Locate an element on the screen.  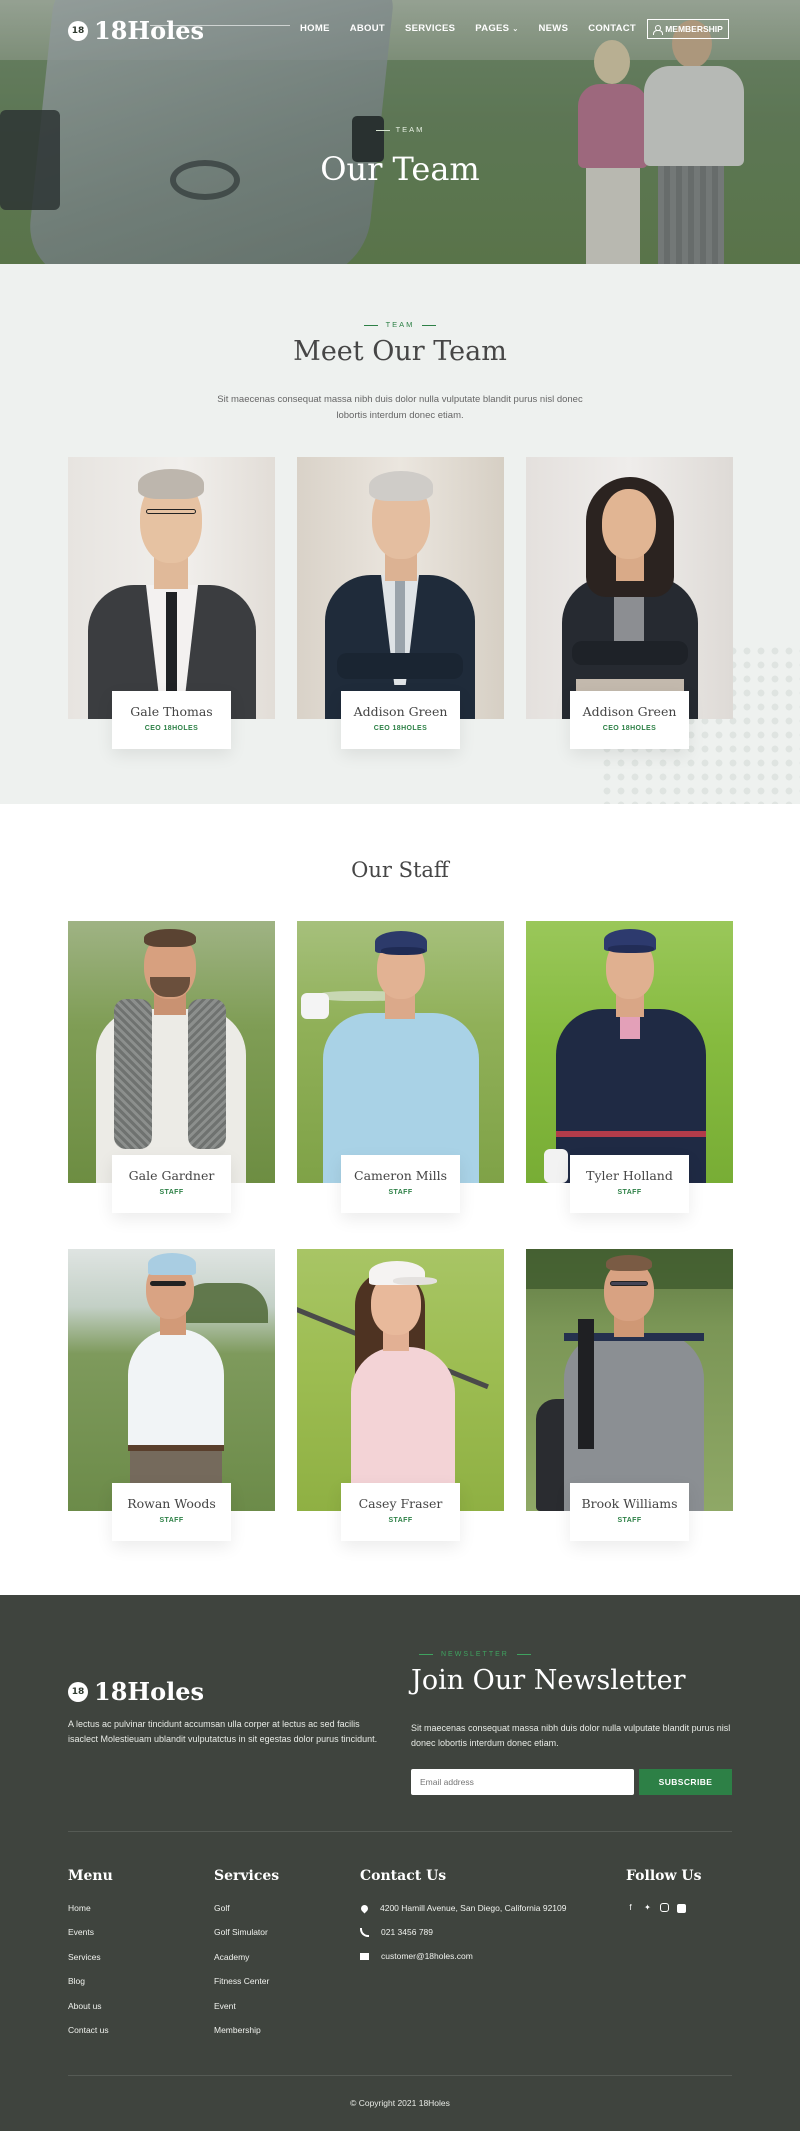
footer-divider is located at coordinates (400, 1831).